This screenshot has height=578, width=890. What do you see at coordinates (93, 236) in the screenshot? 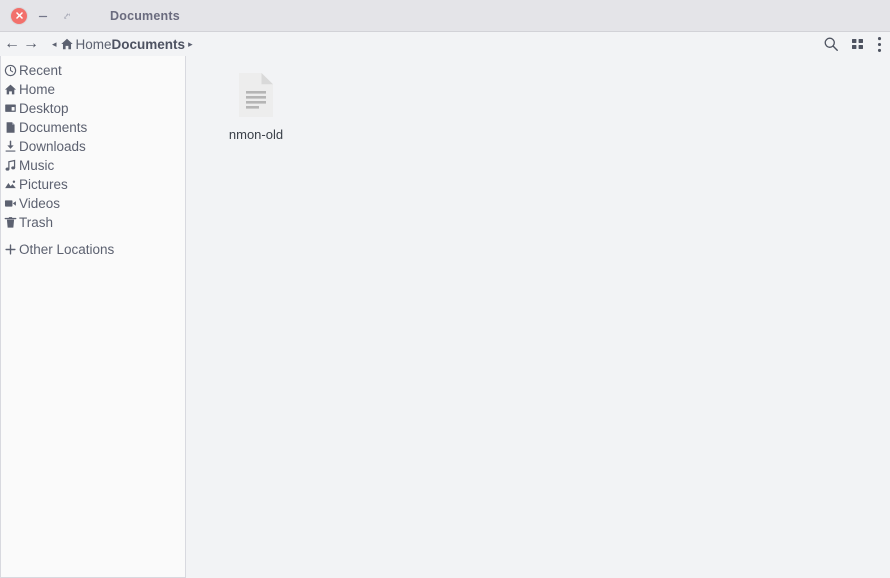
I see `sidebar-divider-space` at bounding box center [93, 236].